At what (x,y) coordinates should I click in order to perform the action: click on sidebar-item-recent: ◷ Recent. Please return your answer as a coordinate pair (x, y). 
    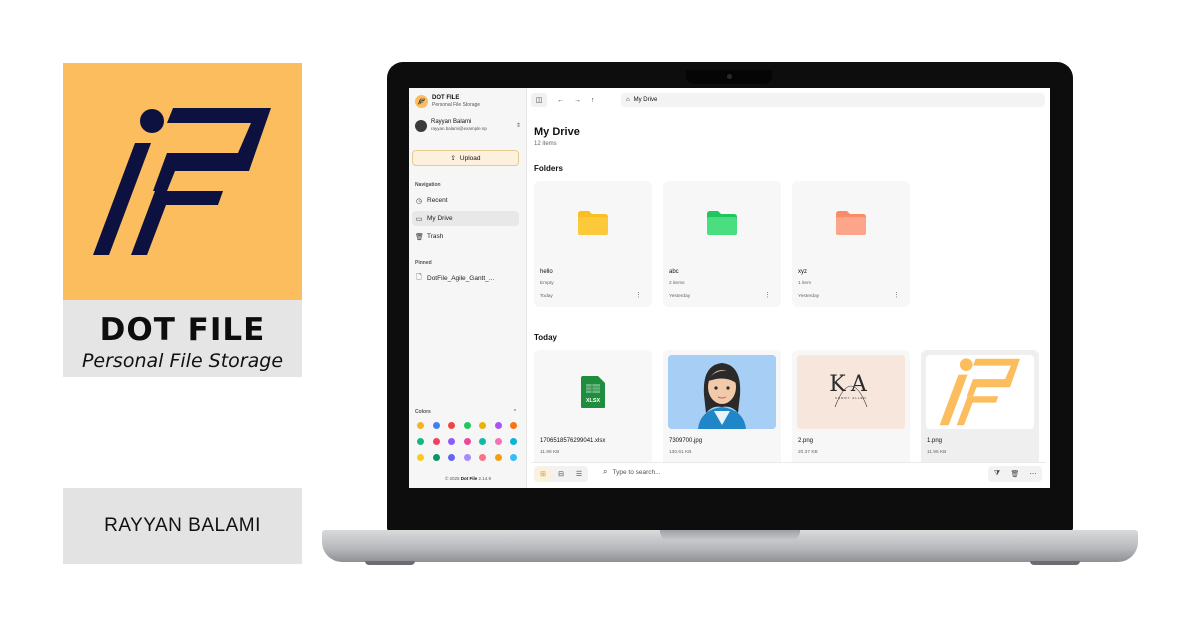
    Looking at the image, I should click on (465, 200).